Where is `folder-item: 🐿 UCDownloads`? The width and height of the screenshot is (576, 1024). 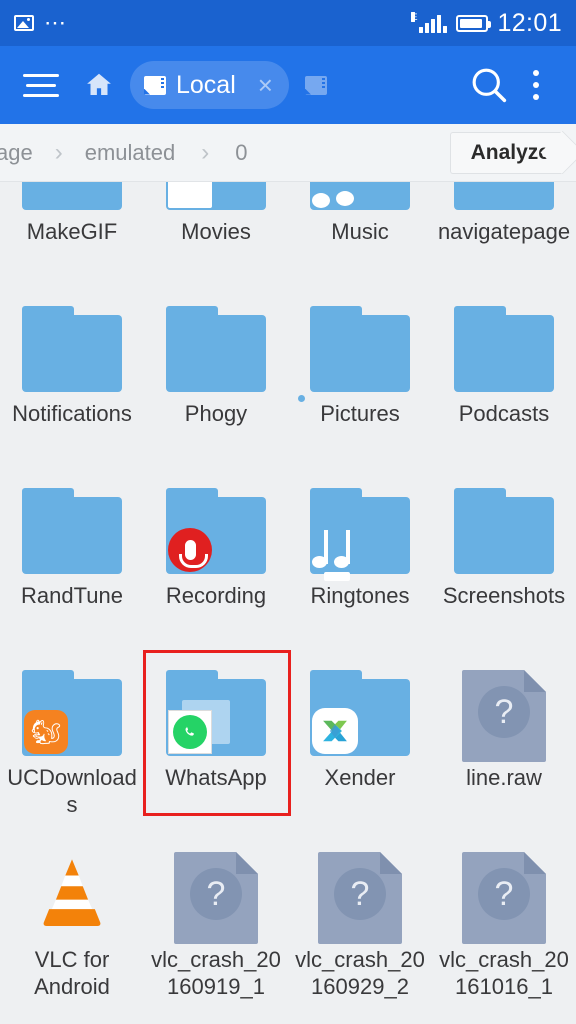
folder-item: 🐿 UCDownloads is located at coordinates (72, 747).